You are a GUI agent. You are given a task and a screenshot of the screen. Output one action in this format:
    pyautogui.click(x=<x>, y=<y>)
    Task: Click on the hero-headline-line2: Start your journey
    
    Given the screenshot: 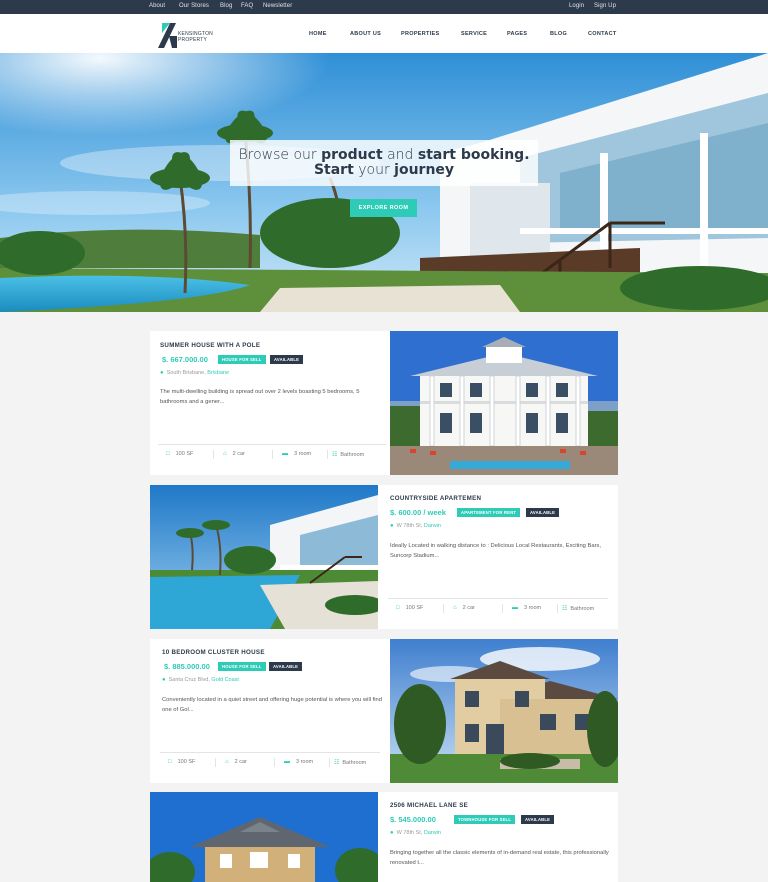 What is the action you would take?
    pyautogui.click(x=384, y=170)
    